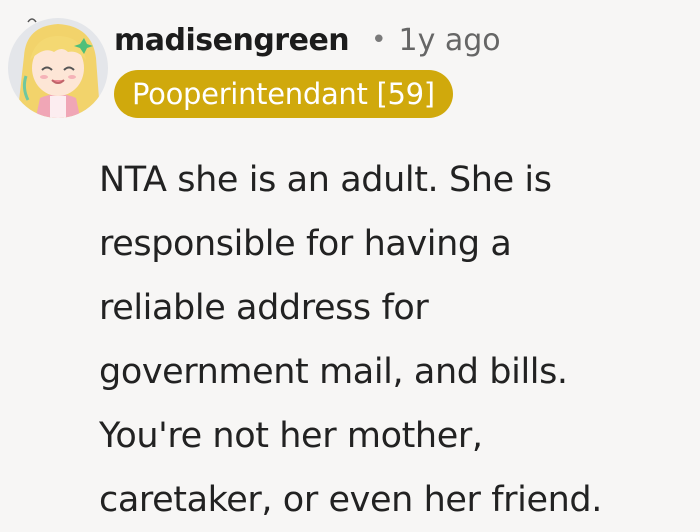  I want to click on avatar, so click(58, 68).